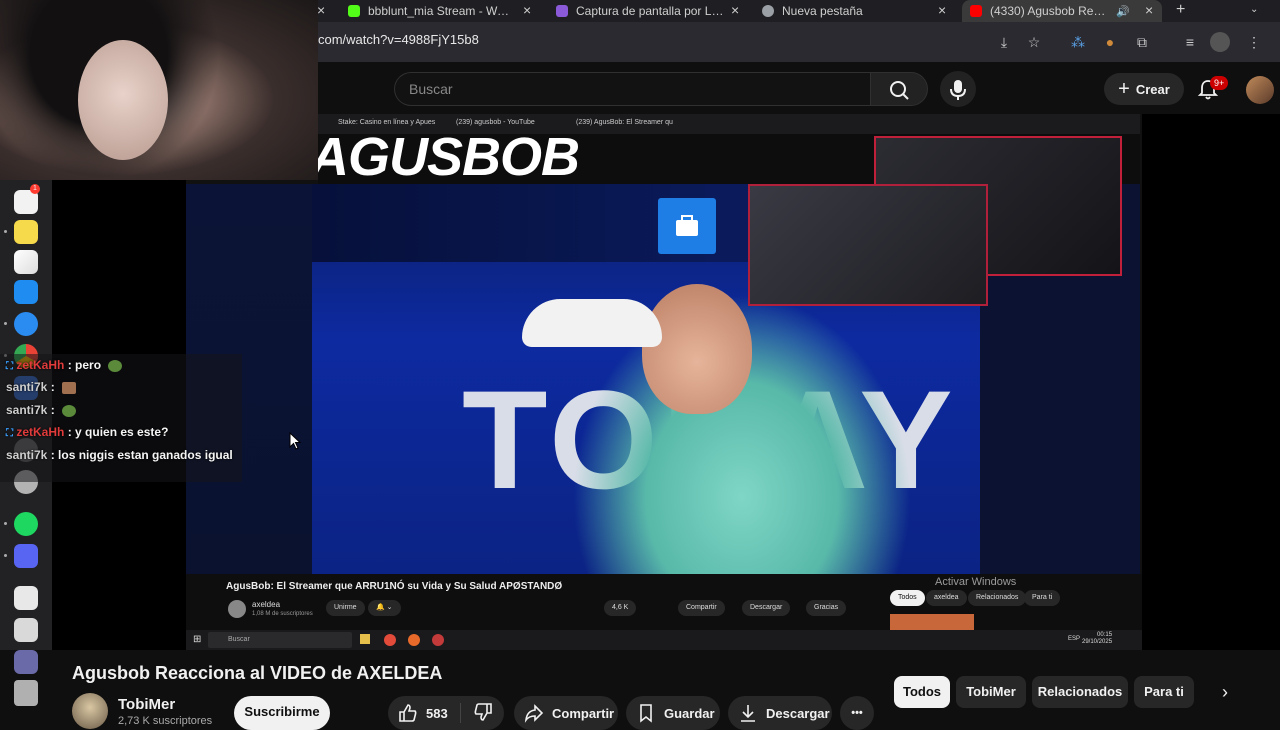  Describe the element at coordinates (26, 292) in the screenshot. I see `app-store-icon` at that location.